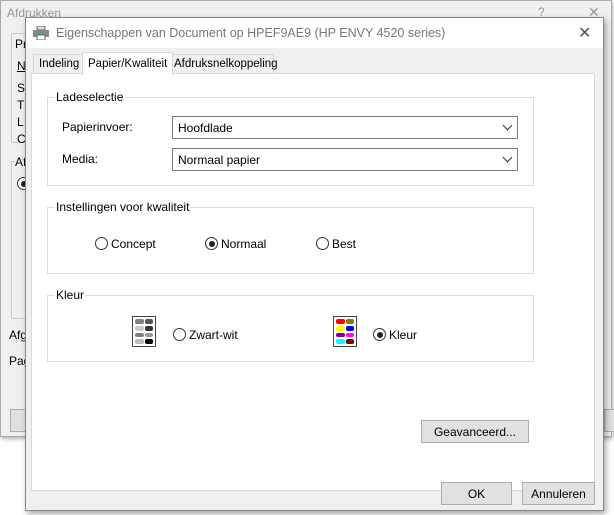 The image size is (614, 515). What do you see at coordinates (128, 63) in the screenshot?
I see `tab-papier-kwaliteit: Papier/Kwaliteit` at bounding box center [128, 63].